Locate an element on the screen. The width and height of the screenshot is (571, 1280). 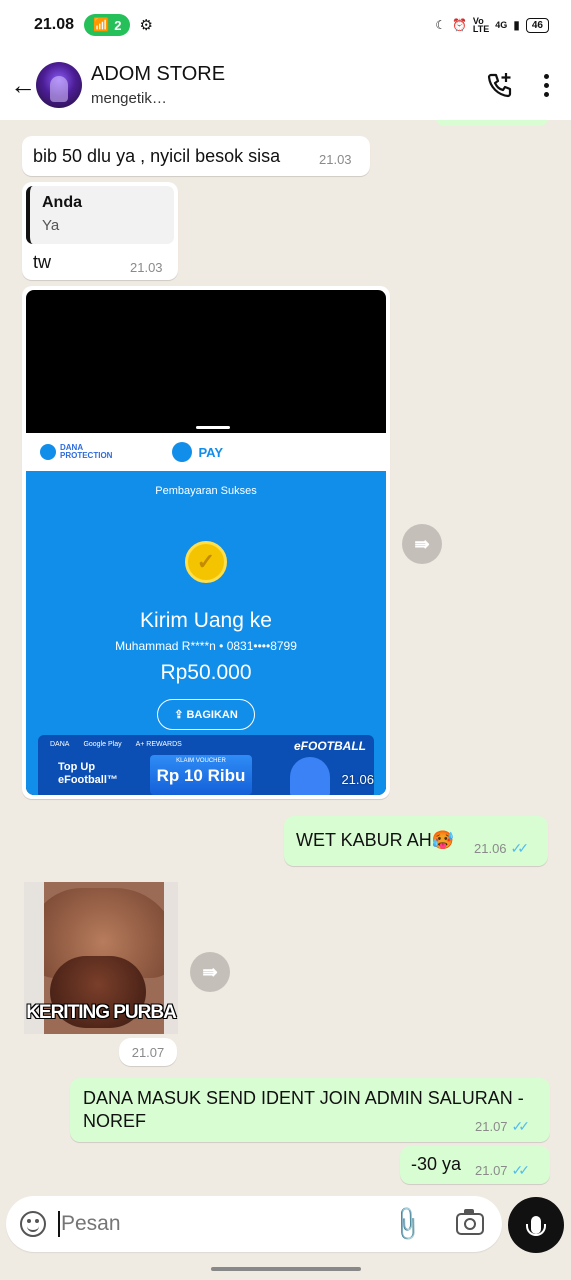
message-bubble-incoming: Anda Ya tw 21.03 is located at coordinates (100, 231).